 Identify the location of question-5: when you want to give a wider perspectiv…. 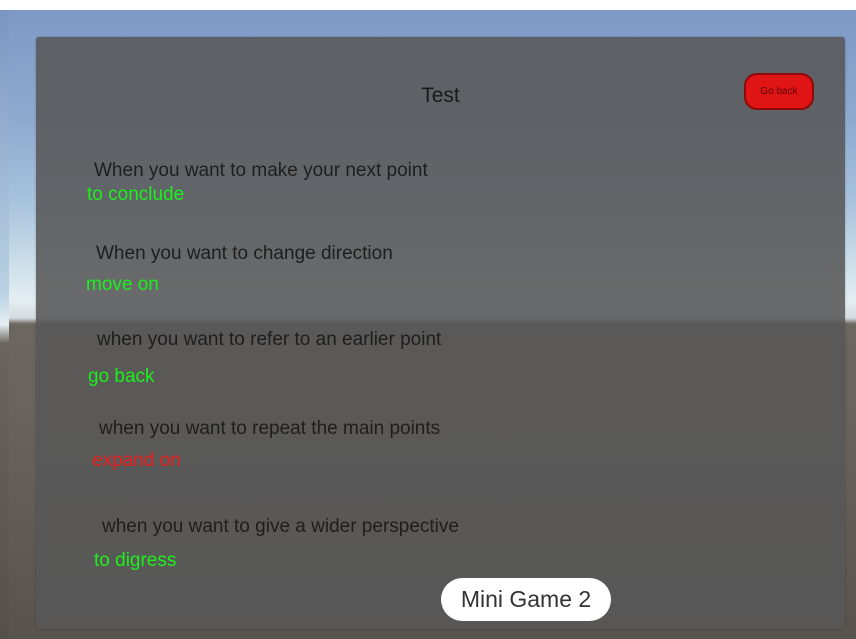
(280, 526).